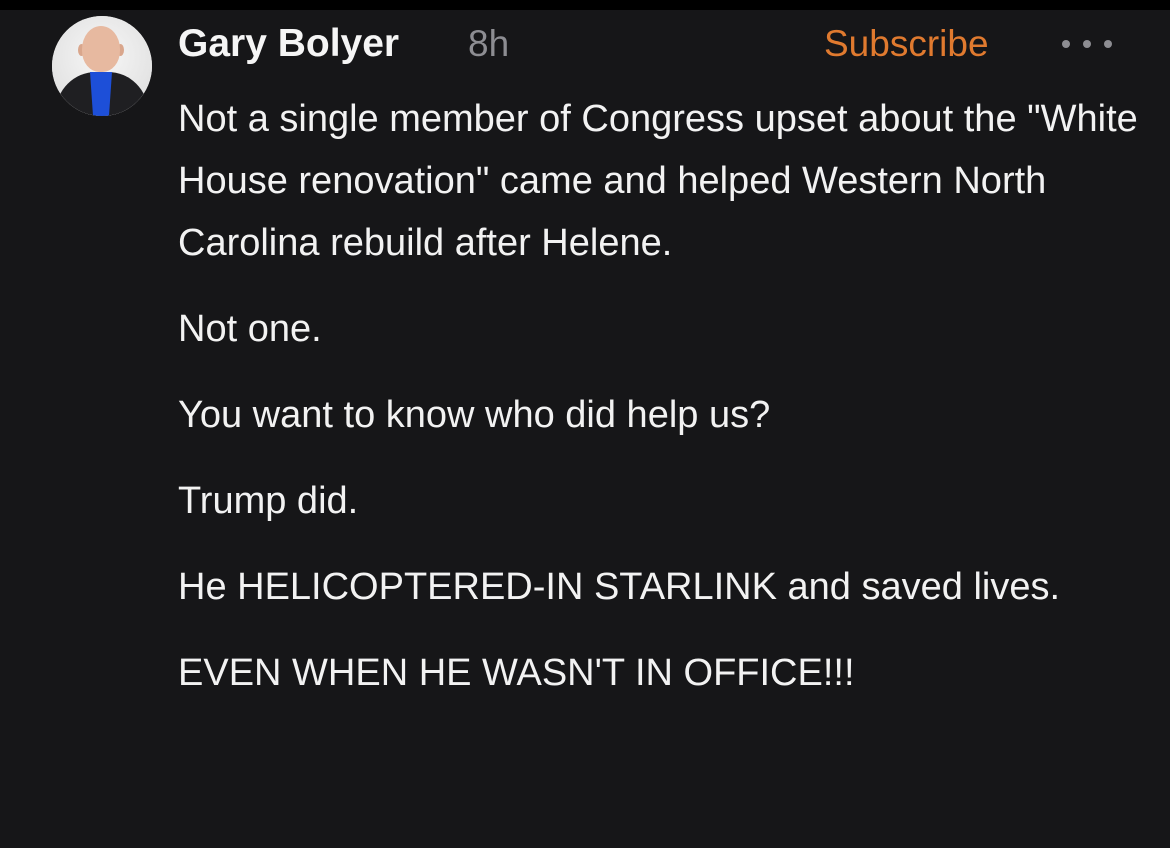  I want to click on avatar, so click(102, 66).